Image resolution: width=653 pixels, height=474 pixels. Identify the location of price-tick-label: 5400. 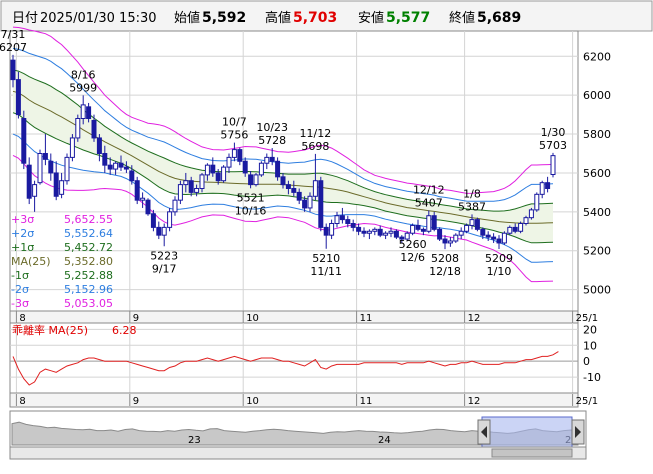
(597, 212).